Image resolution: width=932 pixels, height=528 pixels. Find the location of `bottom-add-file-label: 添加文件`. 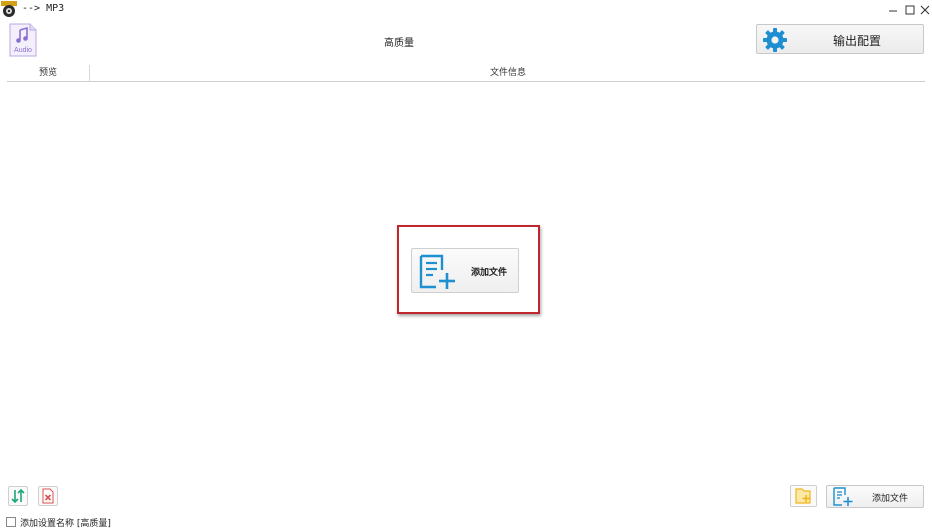

bottom-add-file-label: 添加文件 is located at coordinates (890, 499).